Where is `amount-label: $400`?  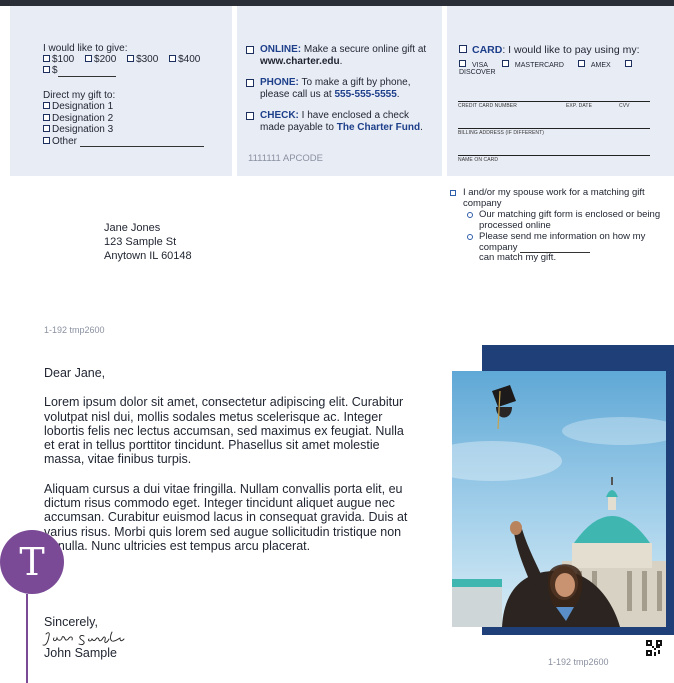 amount-label: $400 is located at coordinates (189, 59).